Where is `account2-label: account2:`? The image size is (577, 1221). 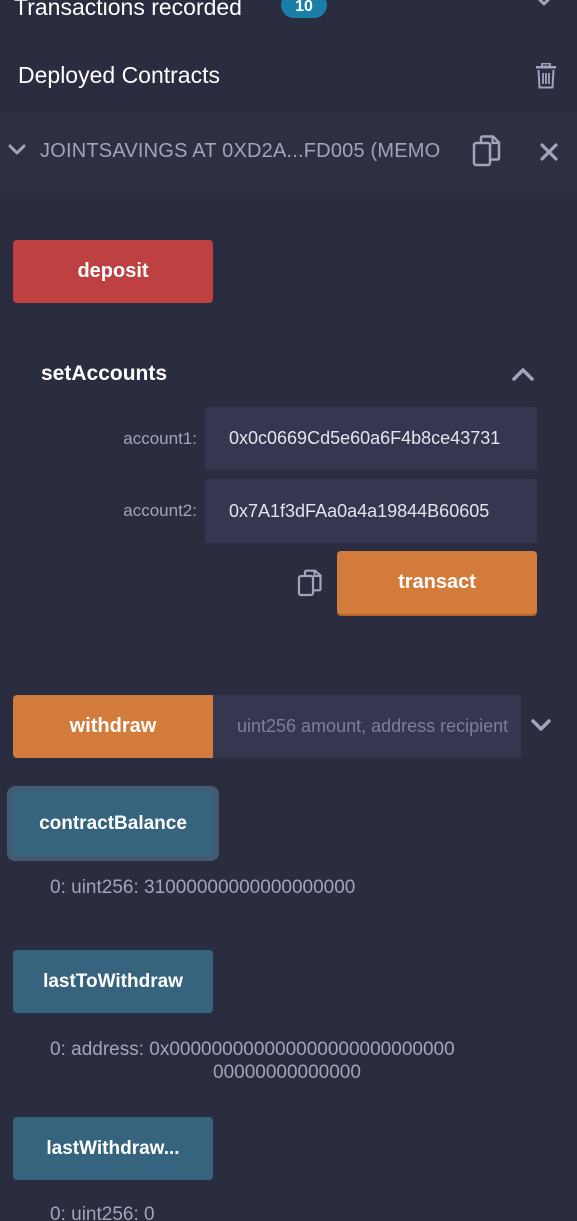 account2-label: account2: is located at coordinates (160, 510).